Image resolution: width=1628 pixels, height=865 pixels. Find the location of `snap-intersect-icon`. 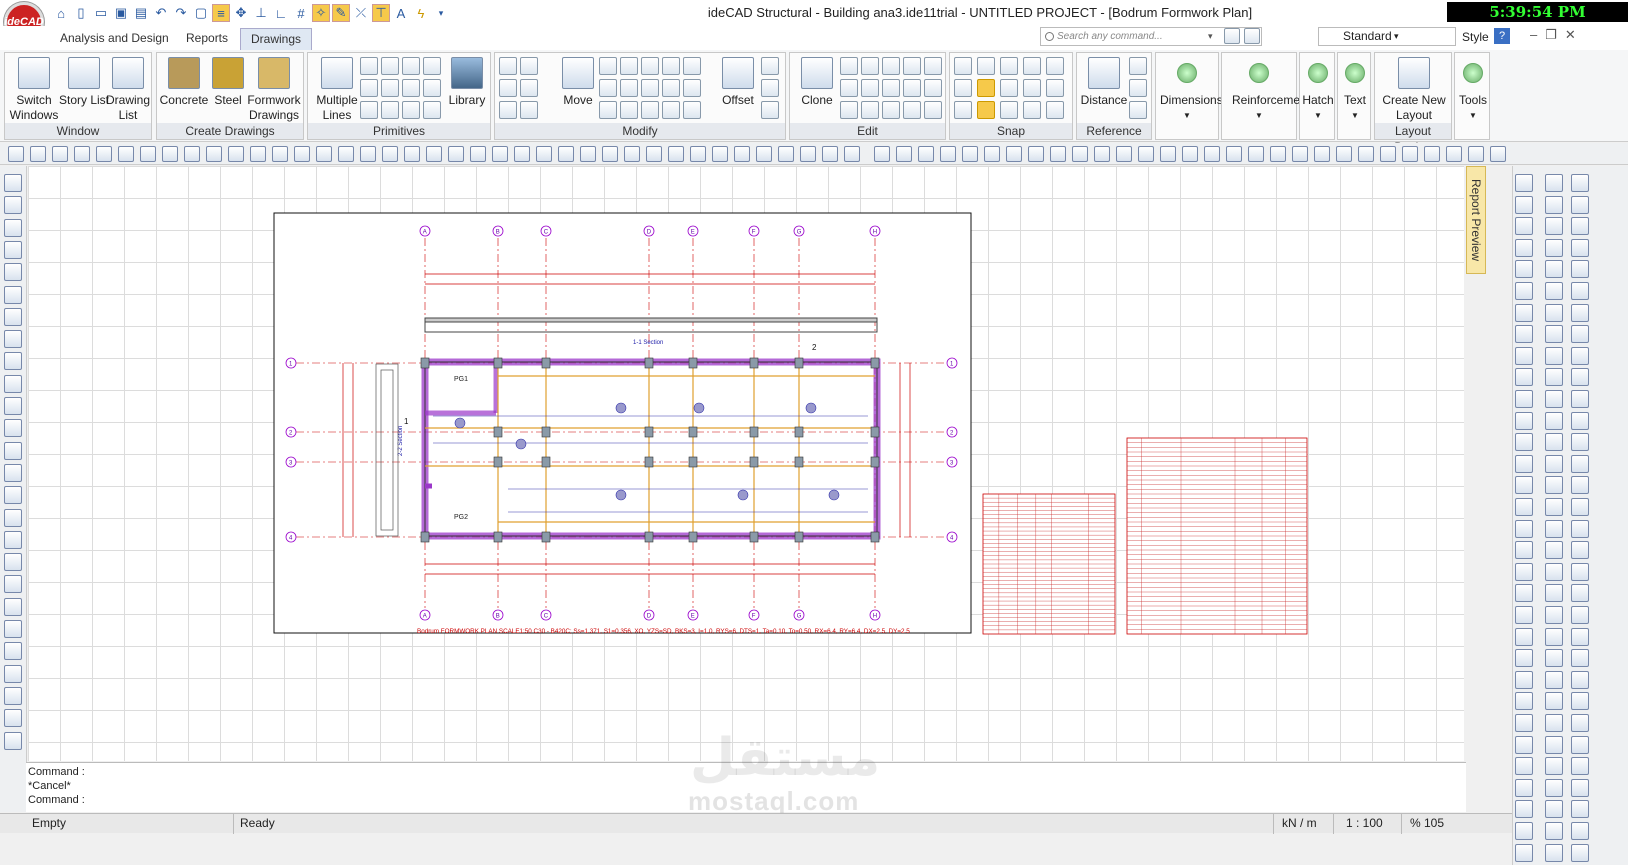

snap-intersect-icon is located at coordinates (963, 88).